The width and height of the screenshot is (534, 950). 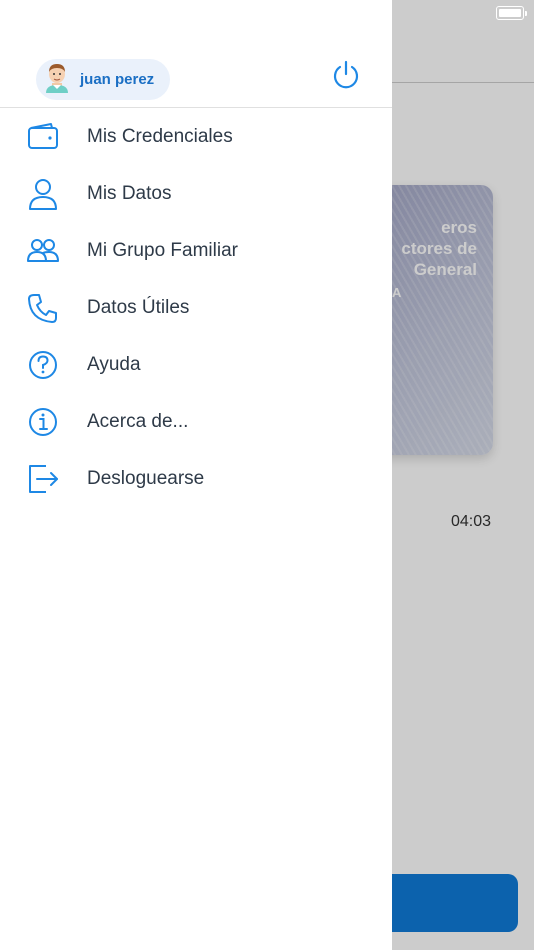 What do you see at coordinates (511, 13) in the screenshot?
I see `battery-icon` at bounding box center [511, 13].